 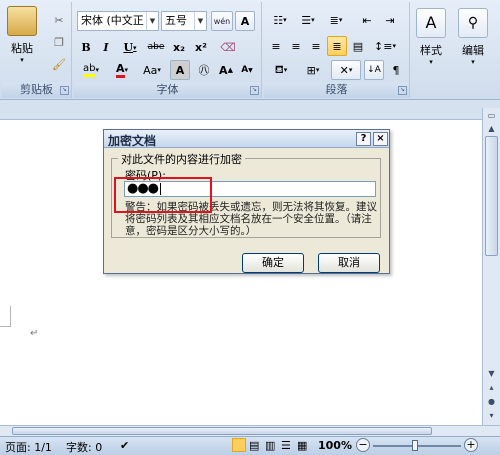 What do you see at coordinates (491, 387) in the screenshot?
I see `previous-page-icon: ▴` at bounding box center [491, 387].